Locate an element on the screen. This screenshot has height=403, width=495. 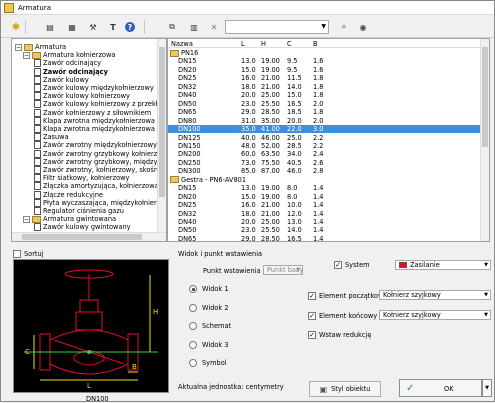
system-checkbox-box: ✓ is located at coordinates (338, 265).